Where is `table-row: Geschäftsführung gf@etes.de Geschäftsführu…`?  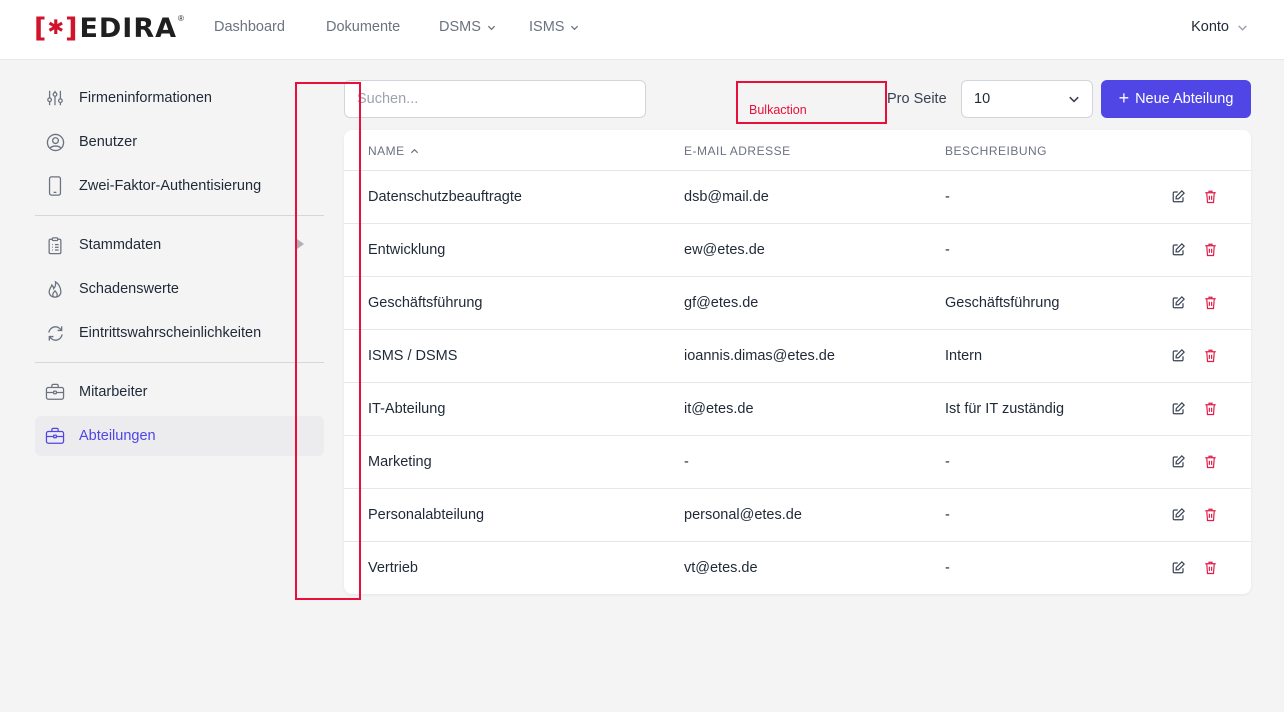
table-row: Geschäftsführung gf@etes.de Geschäftsführu… is located at coordinates (797, 303).